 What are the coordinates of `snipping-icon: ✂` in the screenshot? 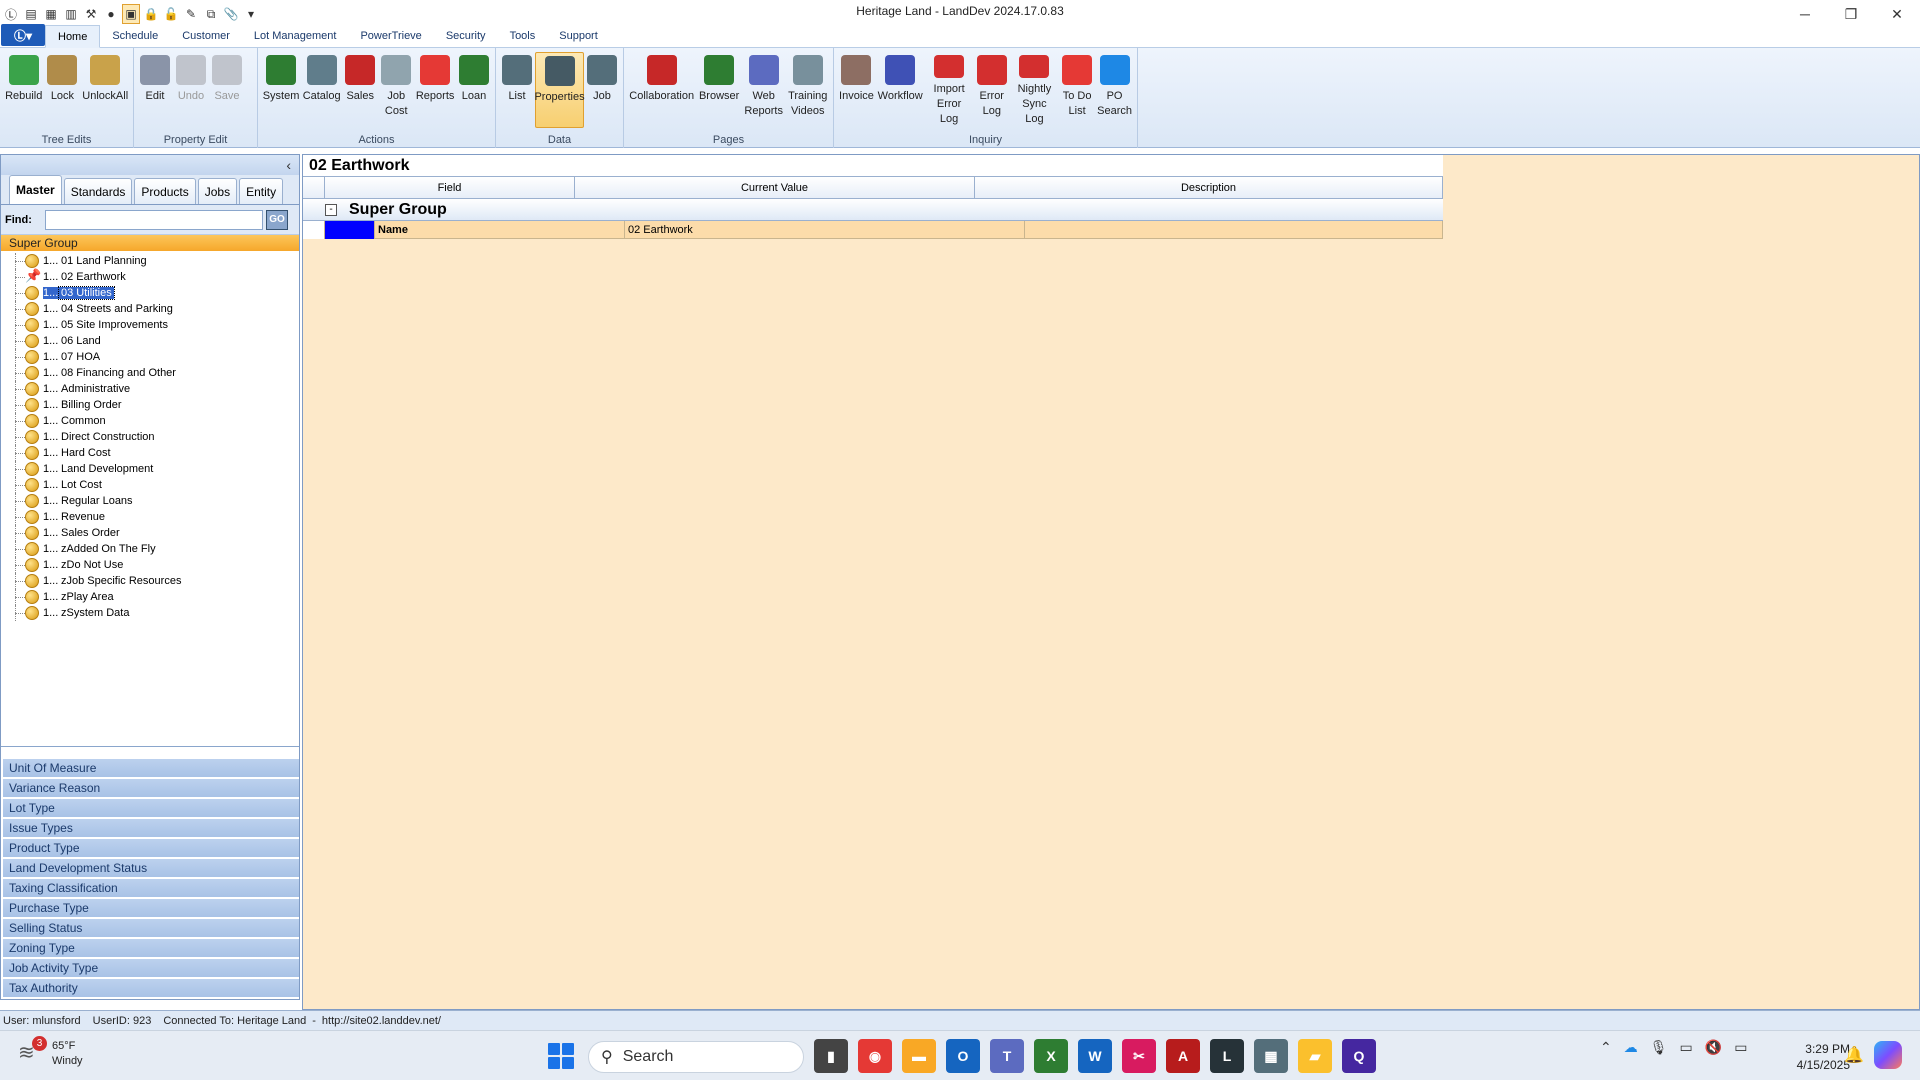 It's located at (1139, 1056).